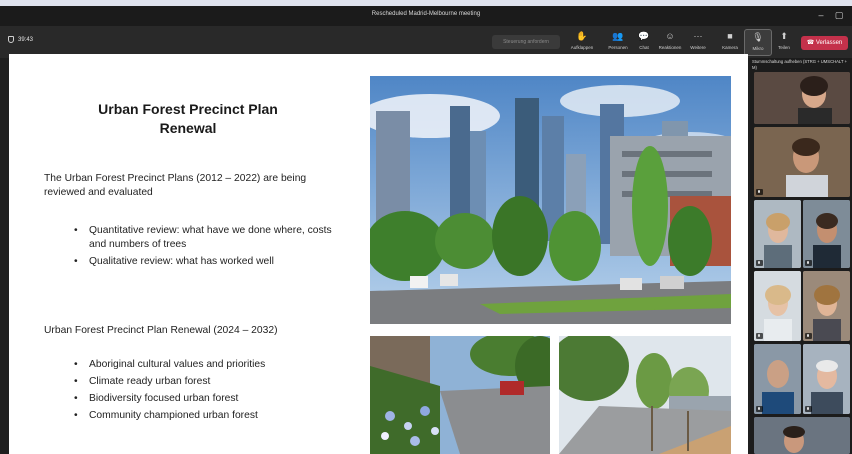 The image size is (852, 454). What do you see at coordinates (698, 42) in the screenshot?
I see `more-button: ··· Weitere` at bounding box center [698, 42].